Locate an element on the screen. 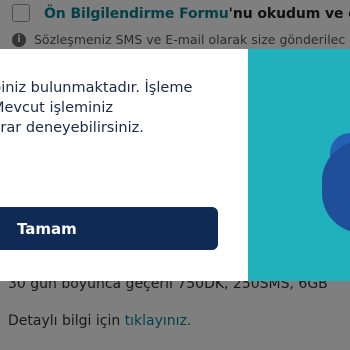 The image size is (350, 350). modal-message-line: Mevcut işleminiz is located at coordinates (56, 108).